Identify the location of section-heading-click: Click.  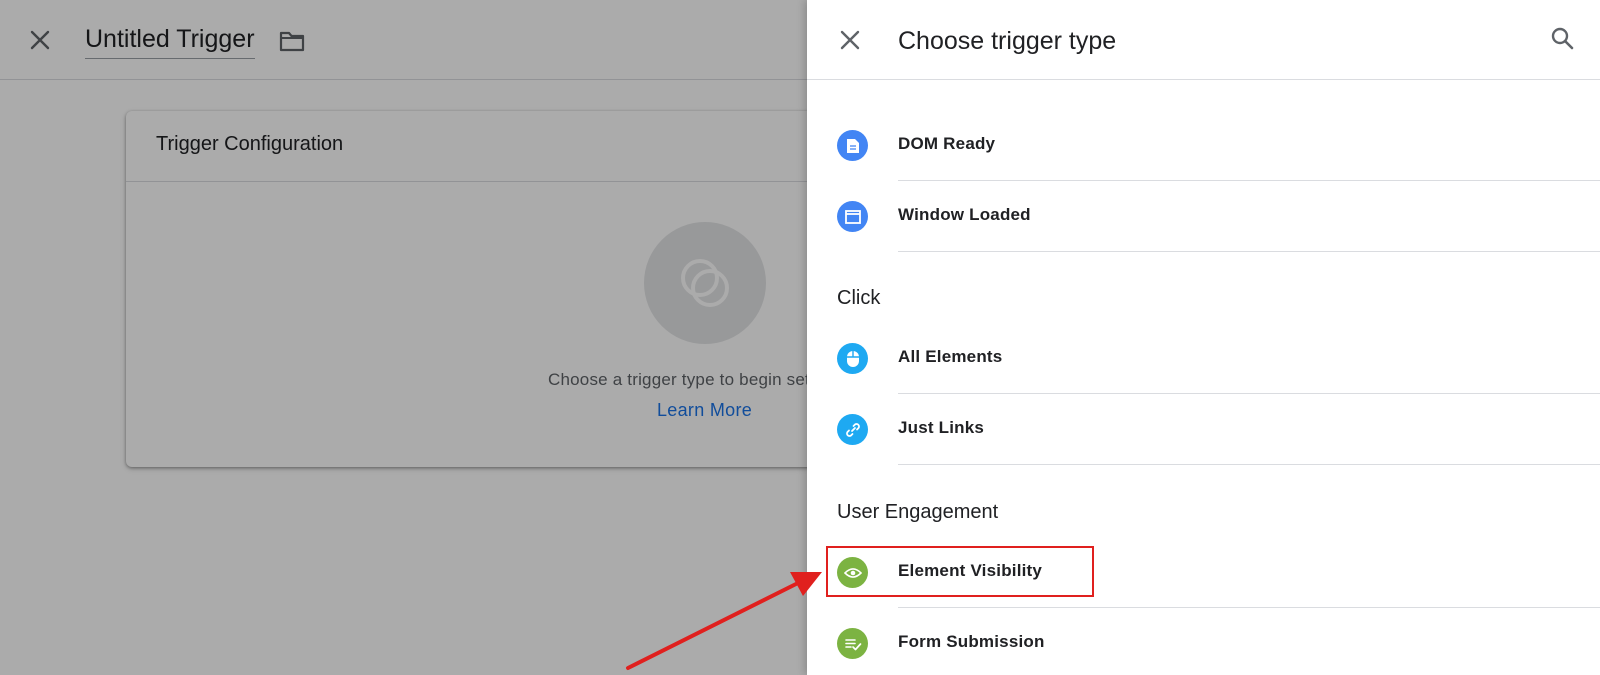
(859, 298).